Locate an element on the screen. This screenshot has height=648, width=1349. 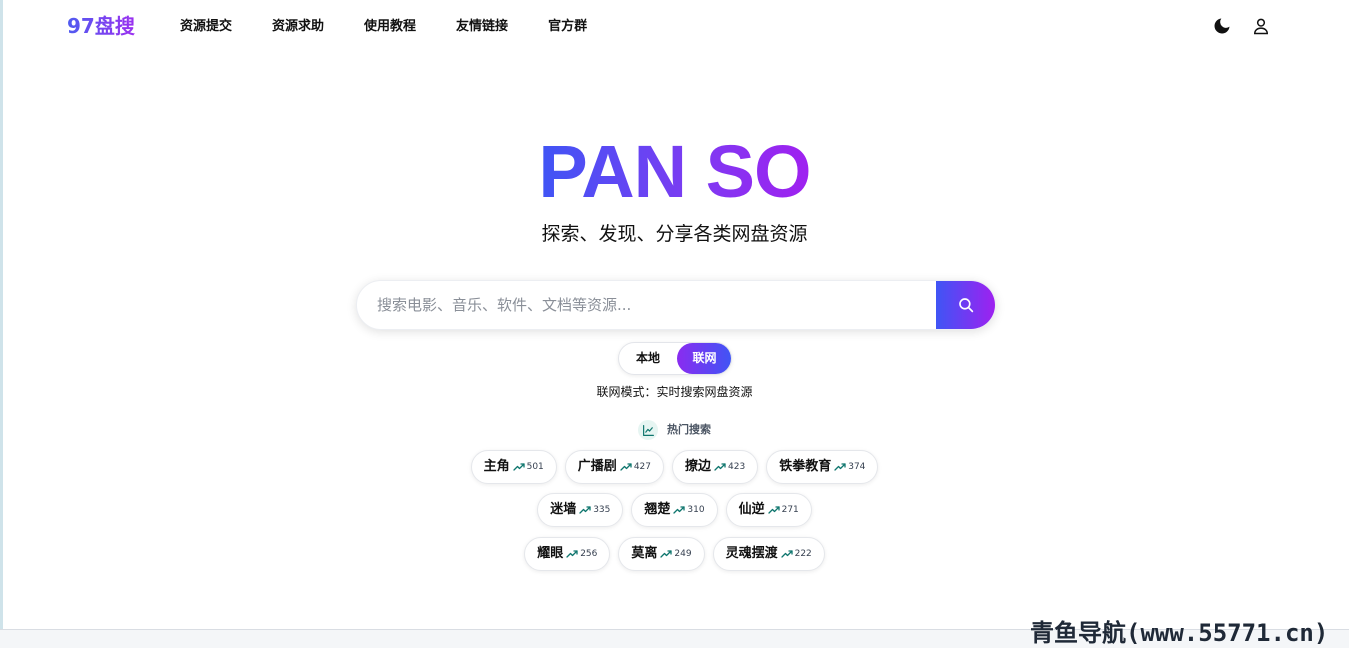
hot-tag-count: 501 is located at coordinates (535, 467).